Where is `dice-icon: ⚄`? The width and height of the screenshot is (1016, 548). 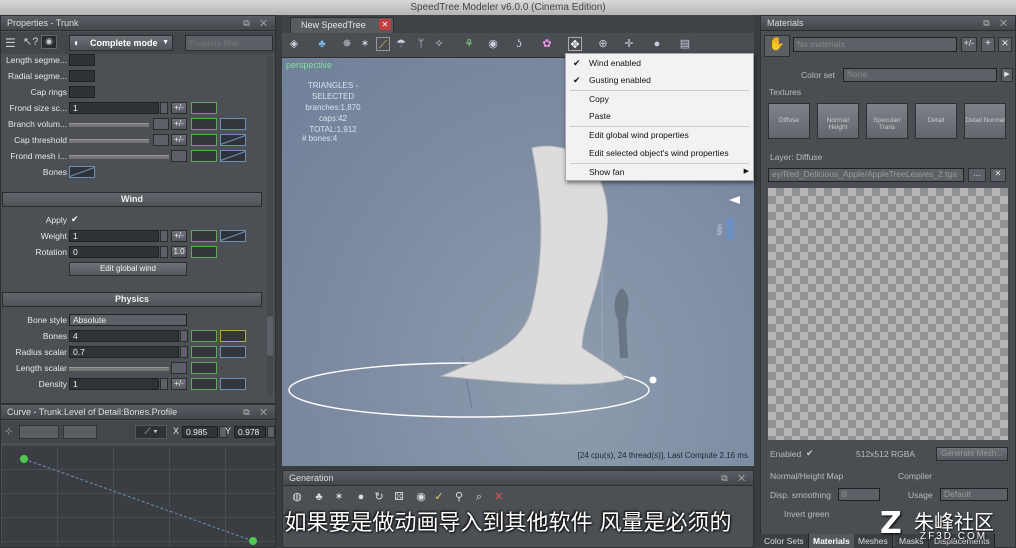
dice-icon: ⚄ is located at coordinates (399, 497).